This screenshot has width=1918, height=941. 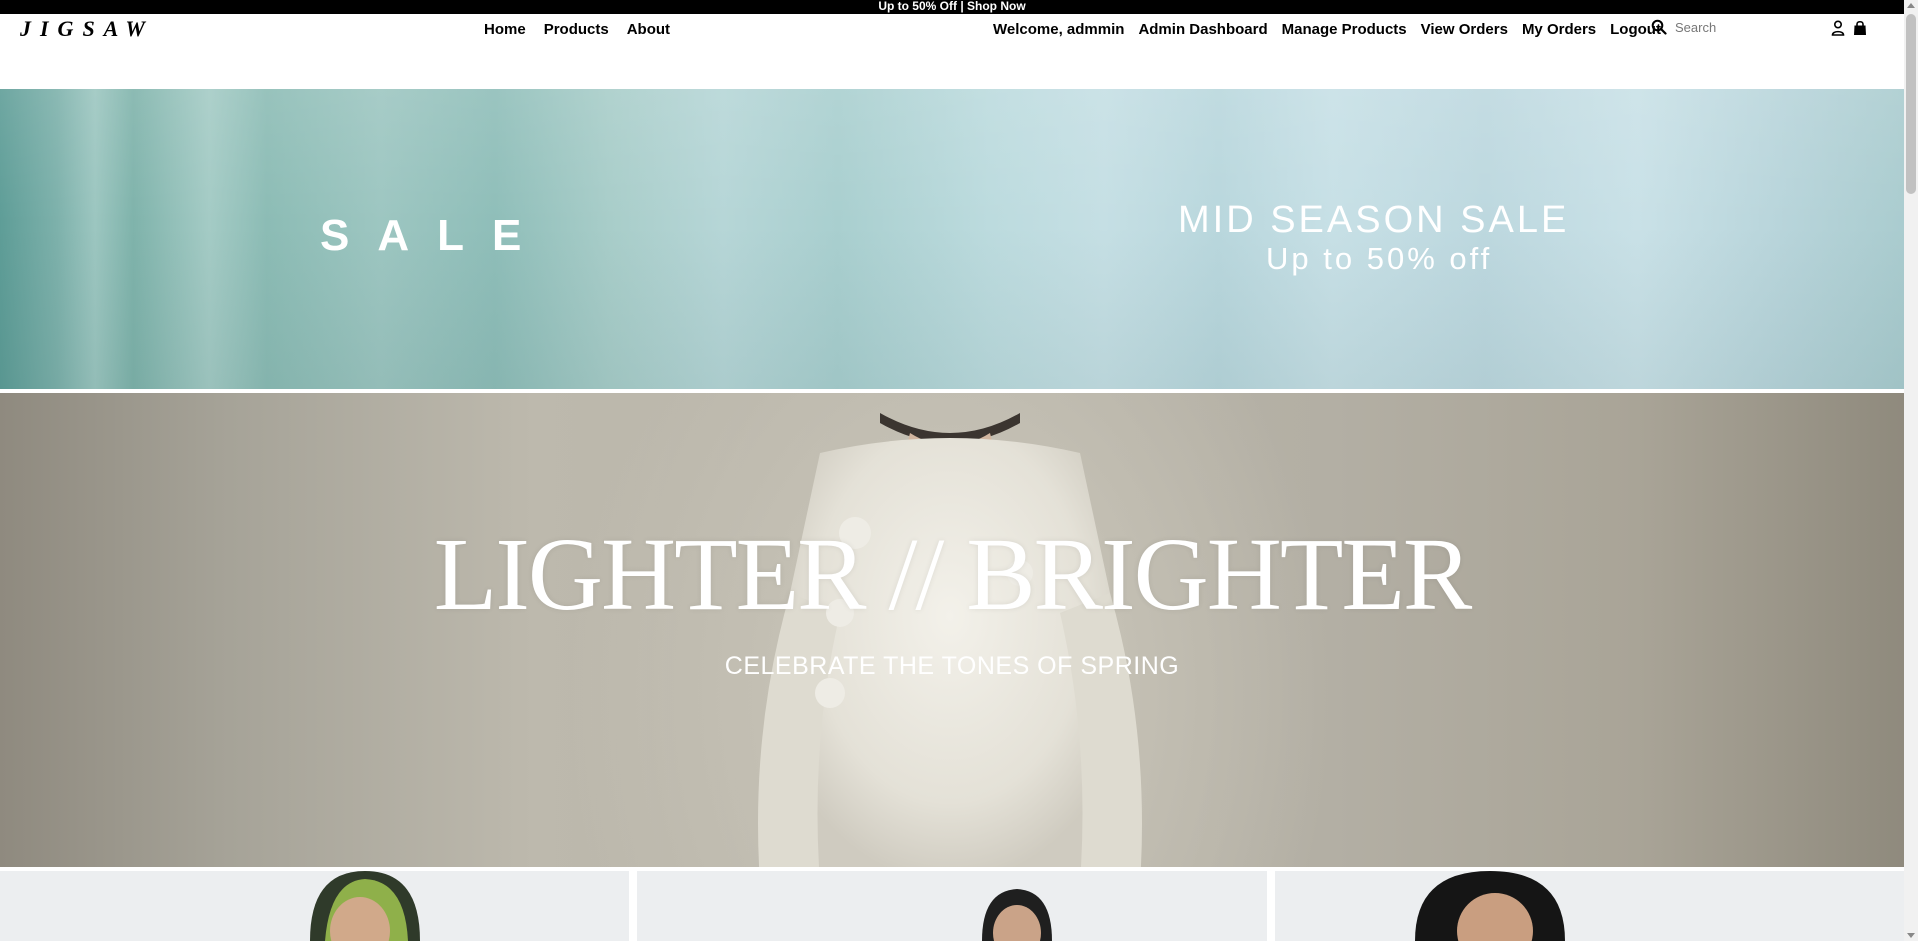 I want to click on search-box, so click(x=1726, y=27).